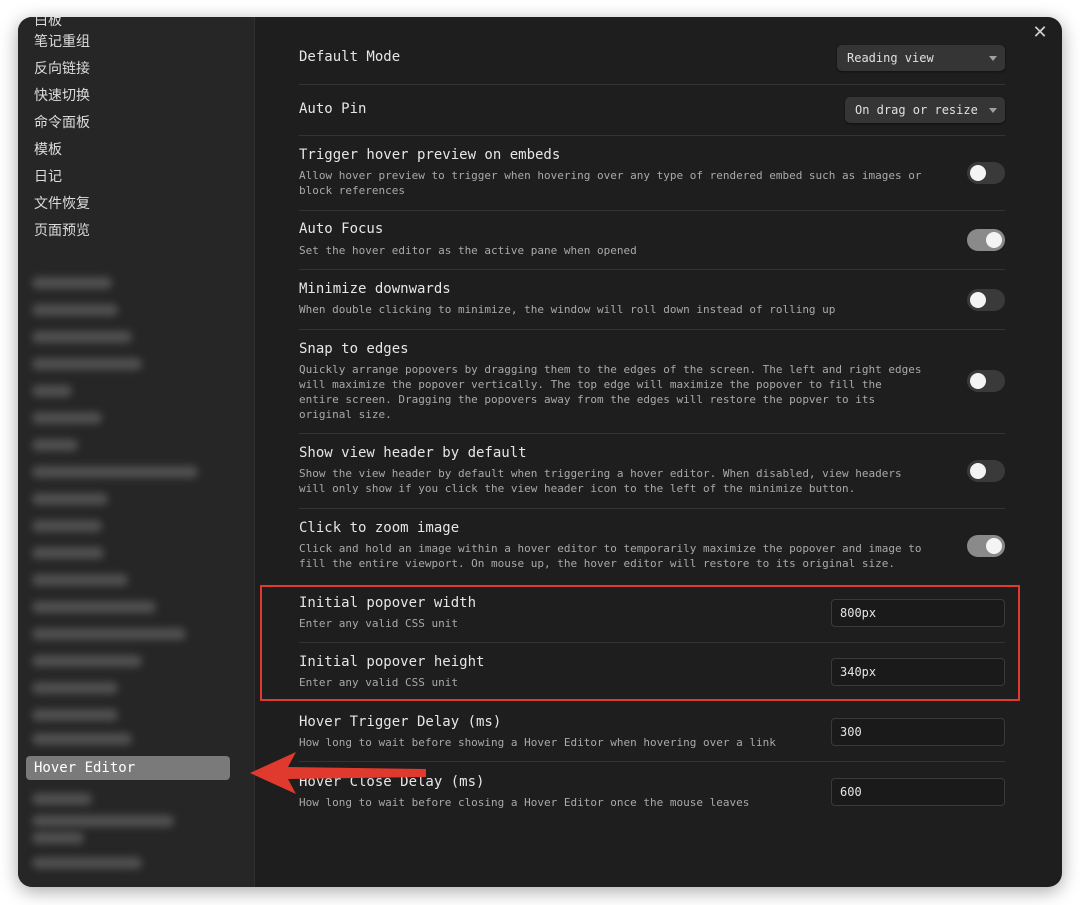 This screenshot has height=905, width=1080. What do you see at coordinates (62, 96) in the screenshot?
I see `sidebar-item-quick-switcher: 快速切换` at bounding box center [62, 96].